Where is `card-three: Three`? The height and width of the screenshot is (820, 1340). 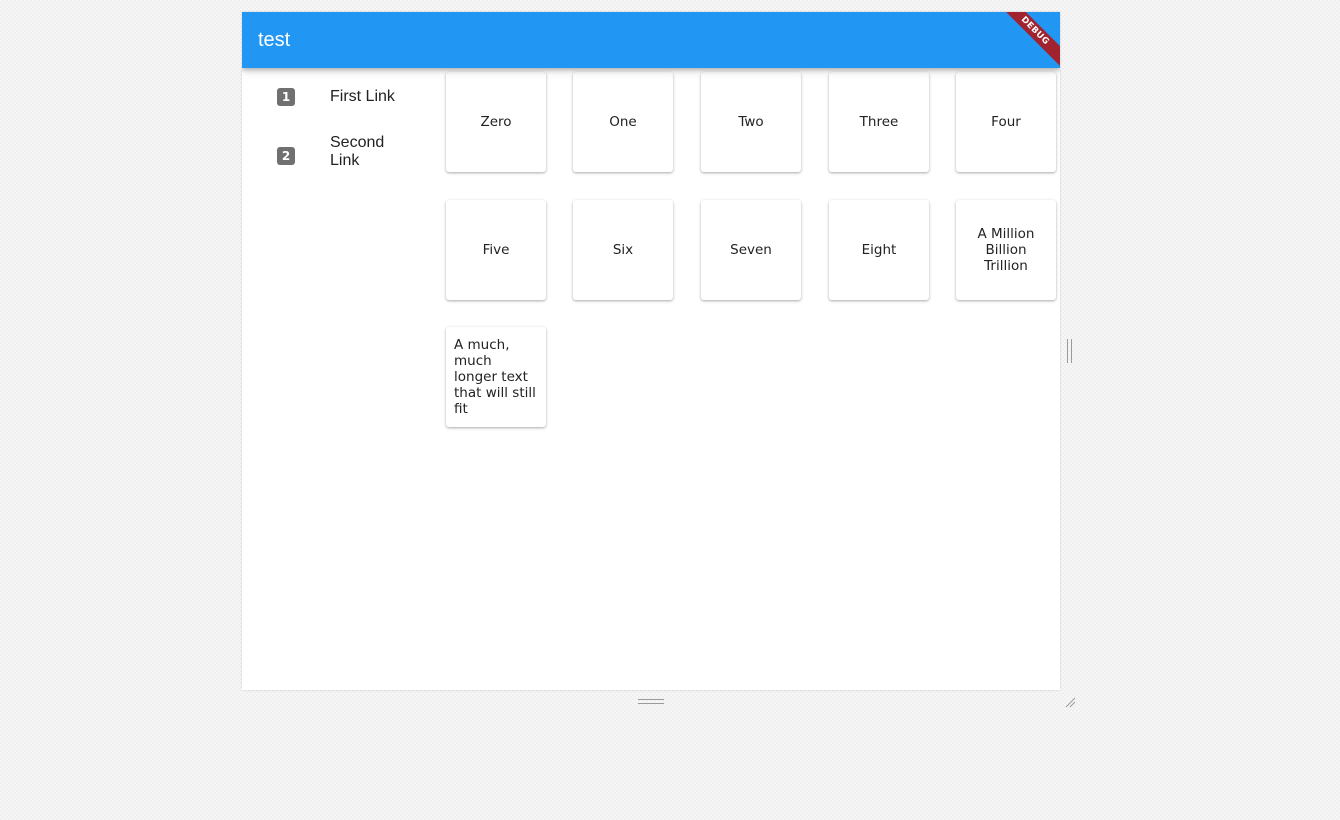 card-three: Three is located at coordinates (879, 122).